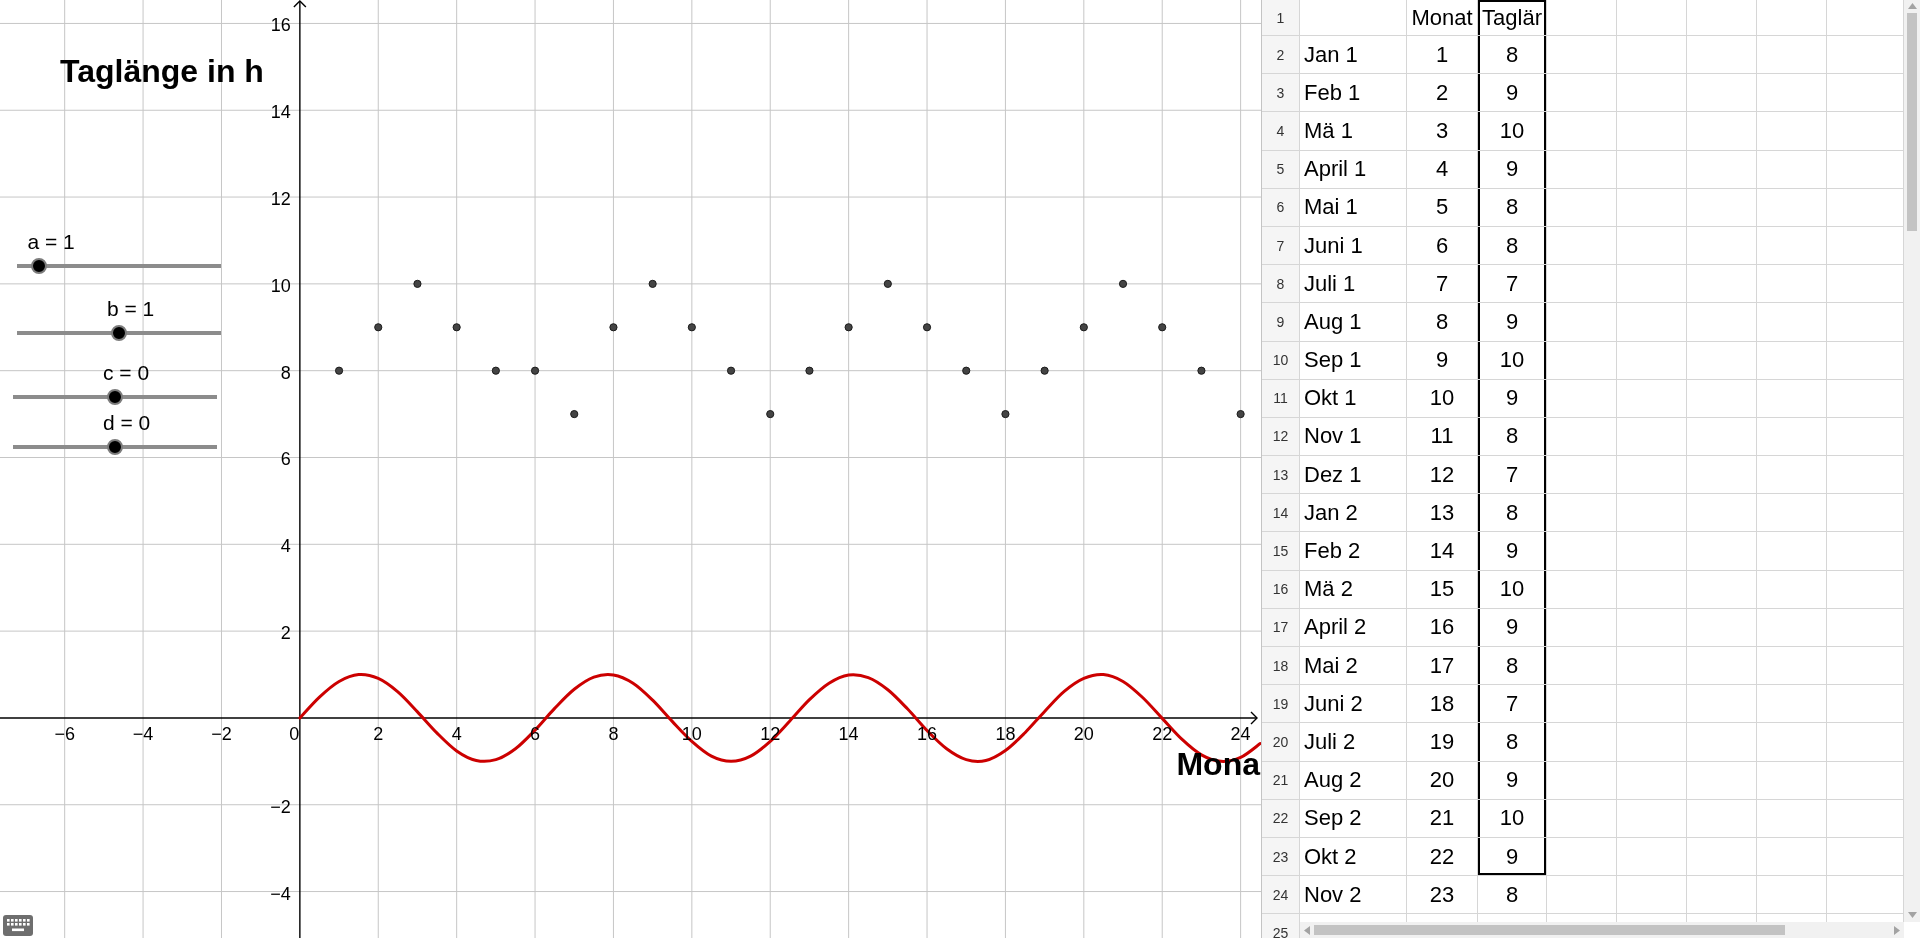 The width and height of the screenshot is (1920, 938). I want to click on table-cell: 11, so click(1442, 437).